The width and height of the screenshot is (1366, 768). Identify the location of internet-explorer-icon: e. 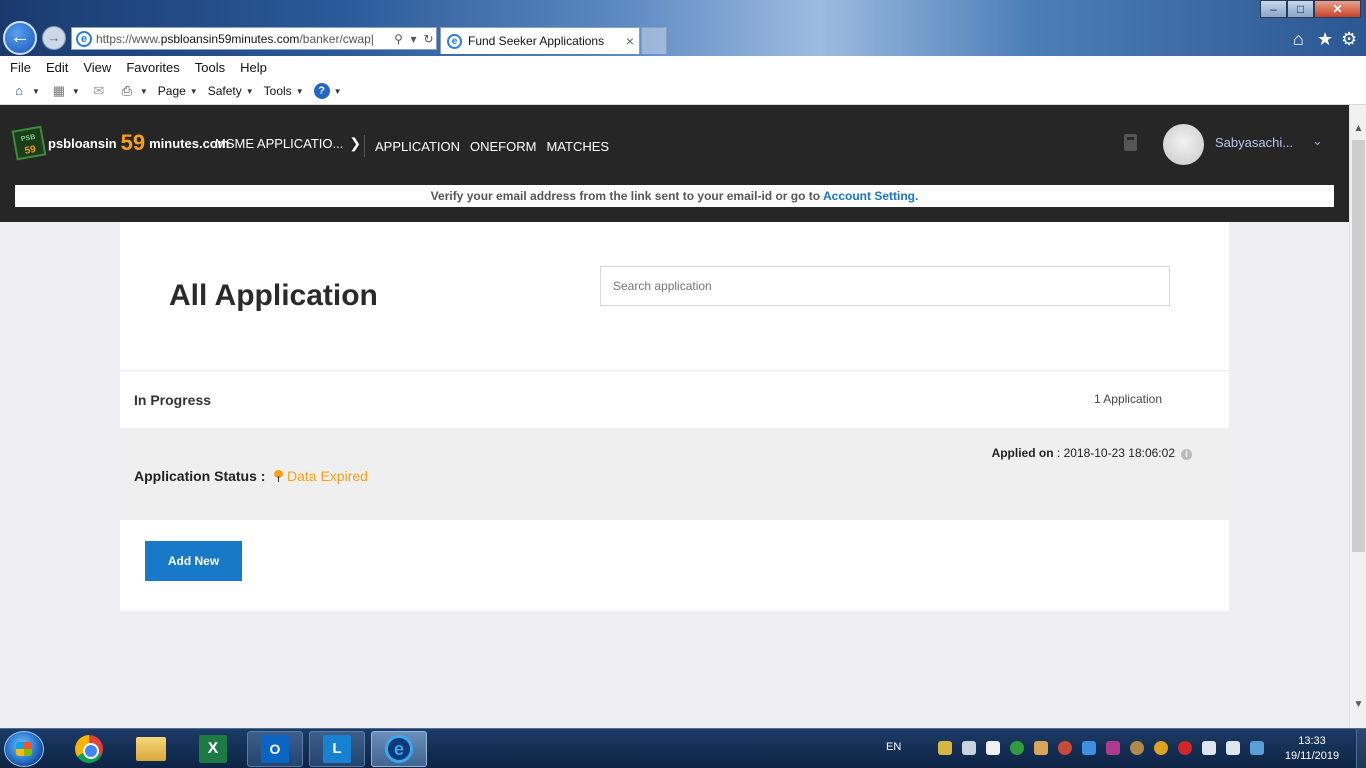
(399, 749).